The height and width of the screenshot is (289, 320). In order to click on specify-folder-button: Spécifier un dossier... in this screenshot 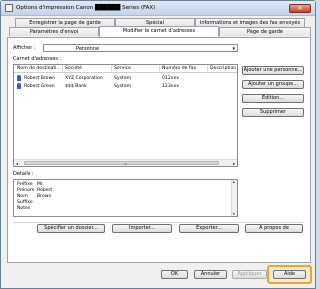, I will do `click(71, 228)`.